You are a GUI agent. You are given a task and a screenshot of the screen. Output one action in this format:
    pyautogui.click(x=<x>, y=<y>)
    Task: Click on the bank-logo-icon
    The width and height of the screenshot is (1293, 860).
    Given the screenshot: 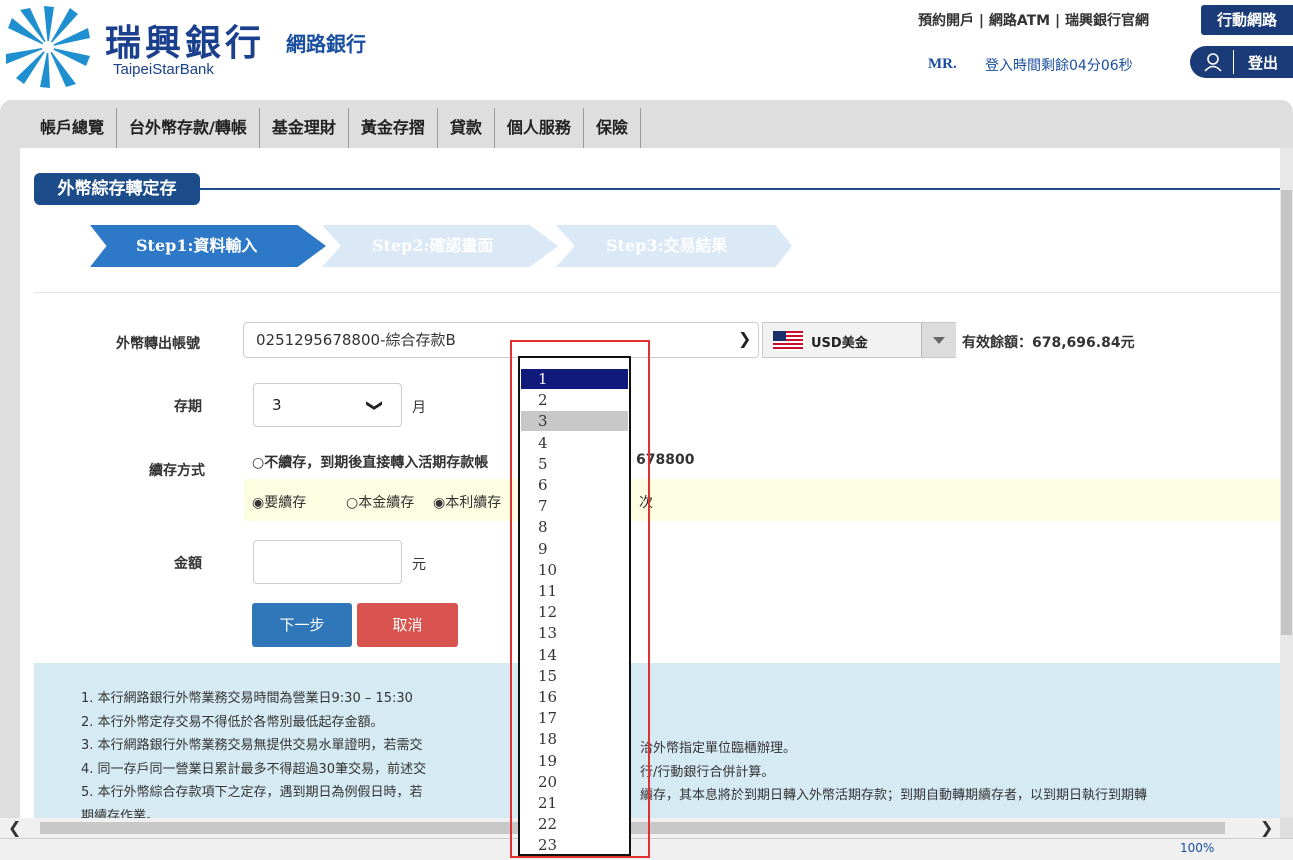 What is the action you would take?
    pyautogui.click(x=48, y=47)
    